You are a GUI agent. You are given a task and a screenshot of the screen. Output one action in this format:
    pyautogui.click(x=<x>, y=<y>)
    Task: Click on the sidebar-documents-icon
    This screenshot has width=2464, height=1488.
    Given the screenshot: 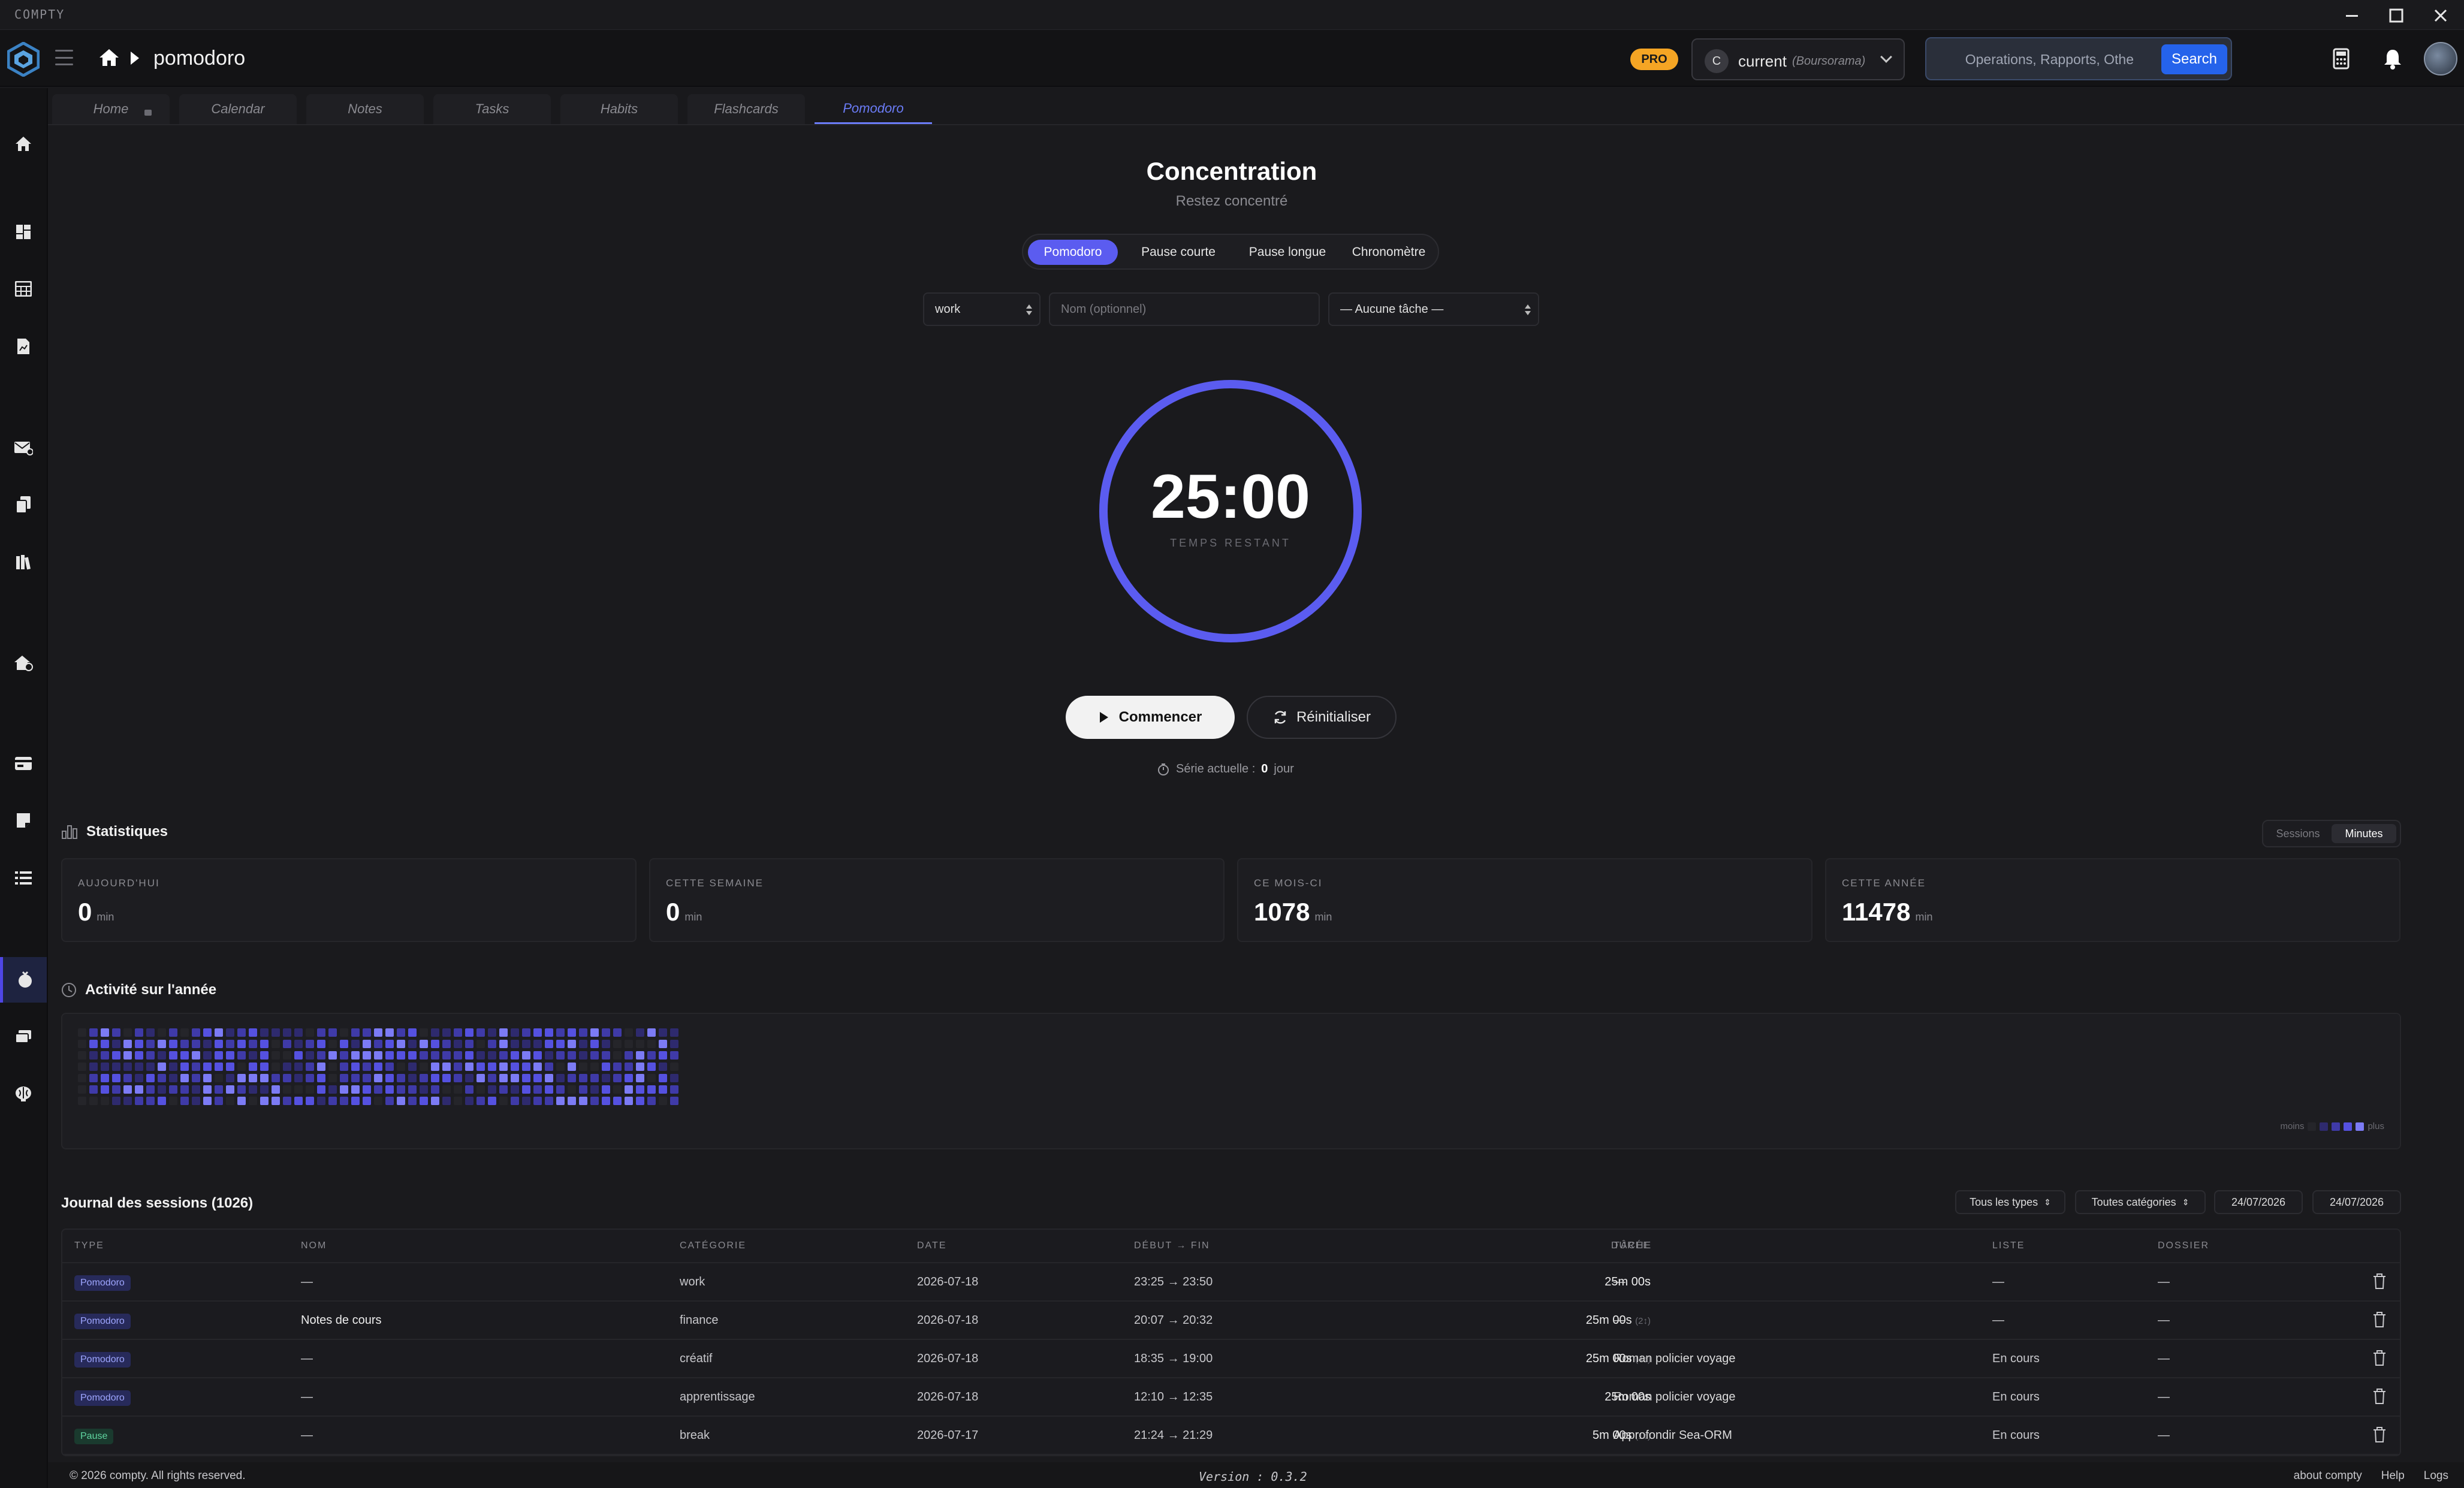 What is the action you would take?
    pyautogui.click(x=23, y=504)
    